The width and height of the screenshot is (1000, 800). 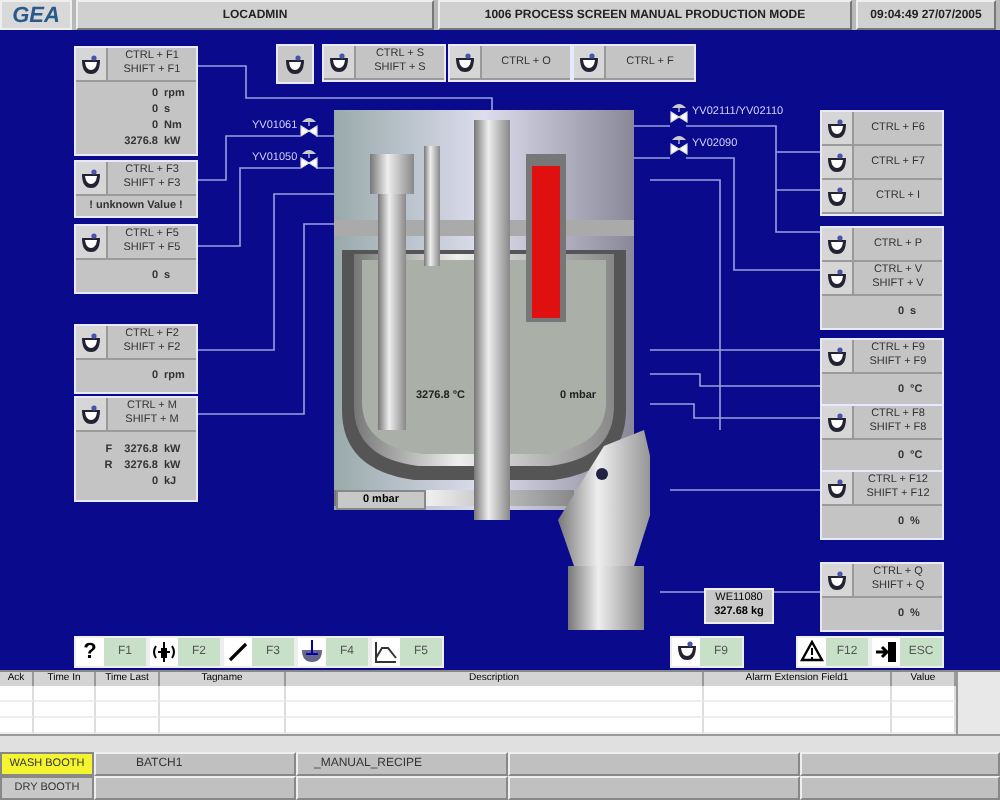 What do you see at coordinates (312, 651) in the screenshot?
I see `mixer-icon` at bounding box center [312, 651].